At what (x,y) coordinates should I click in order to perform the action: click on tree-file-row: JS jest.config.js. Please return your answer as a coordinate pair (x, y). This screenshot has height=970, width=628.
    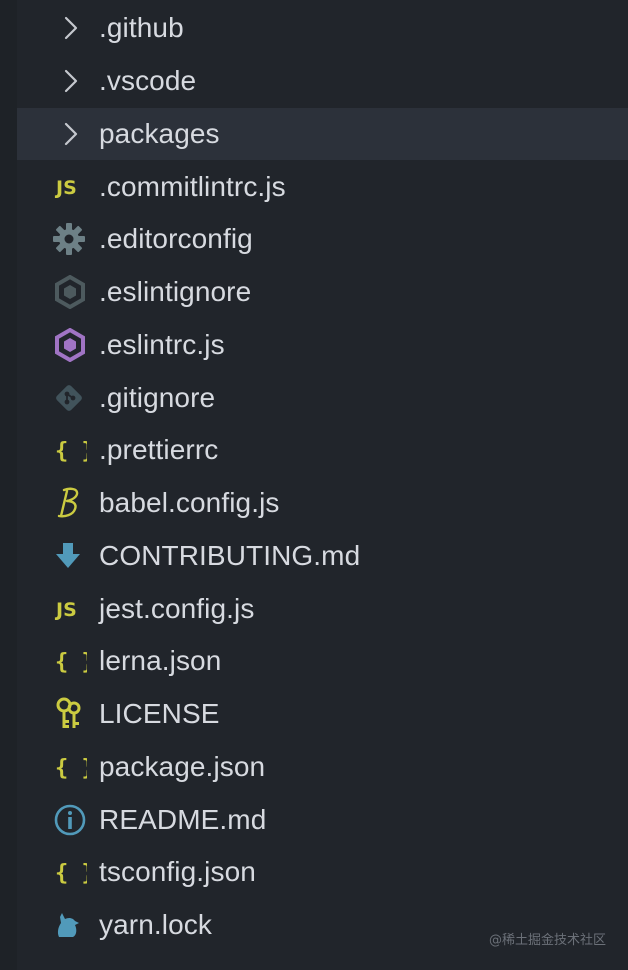
    Looking at the image, I should click on (314, 608).